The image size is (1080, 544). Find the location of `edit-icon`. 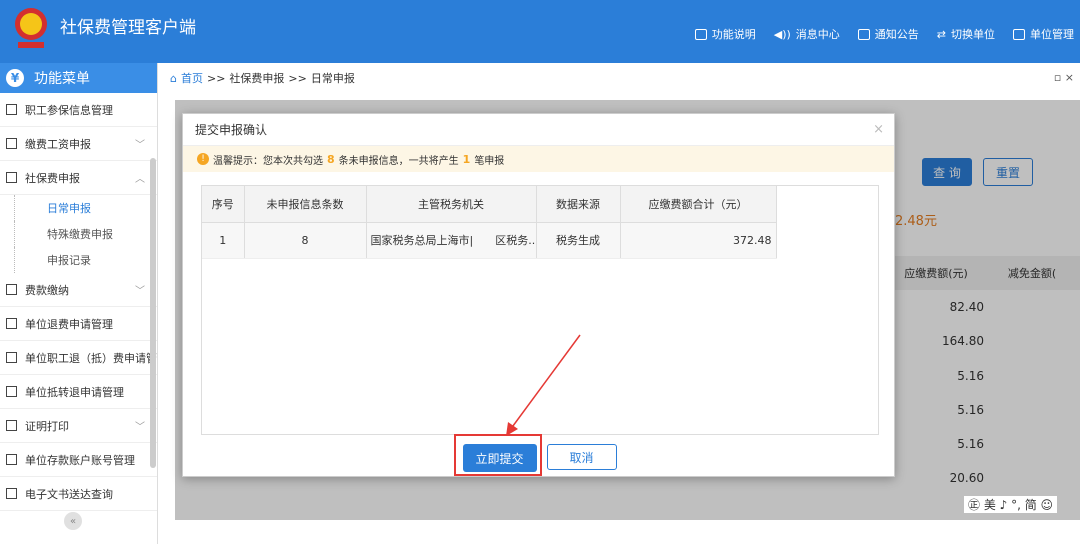

edit-icon is located at coordinates (11, 143).